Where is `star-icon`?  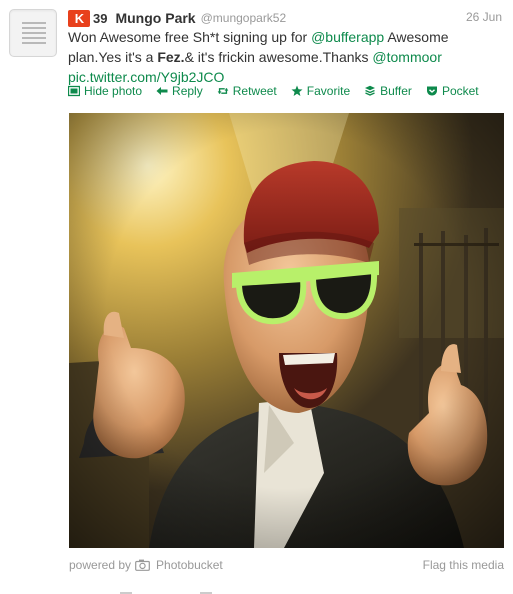 star-icon is located at coordinates (297, 90).